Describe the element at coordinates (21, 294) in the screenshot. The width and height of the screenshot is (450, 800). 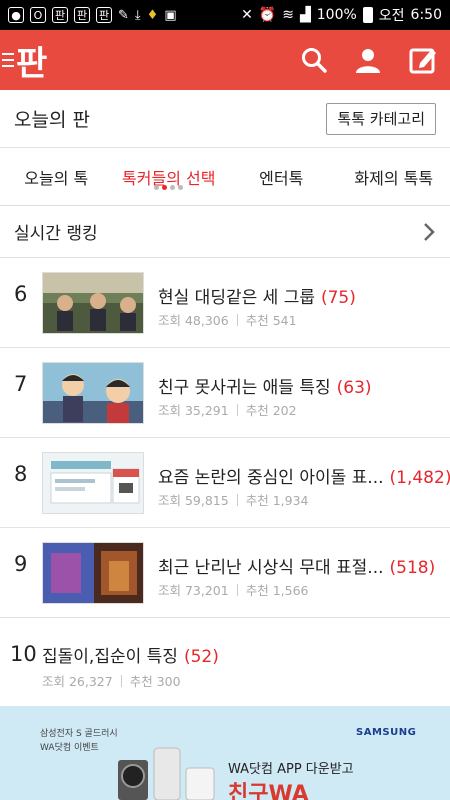
I see `rank-number: 6` at that location.